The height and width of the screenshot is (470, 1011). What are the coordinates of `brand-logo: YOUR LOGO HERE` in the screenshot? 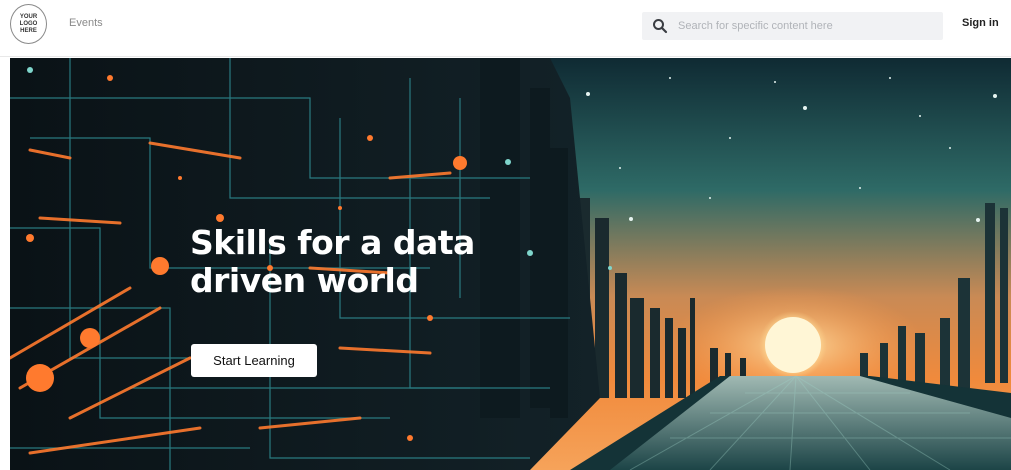 It's located at (28, 24).